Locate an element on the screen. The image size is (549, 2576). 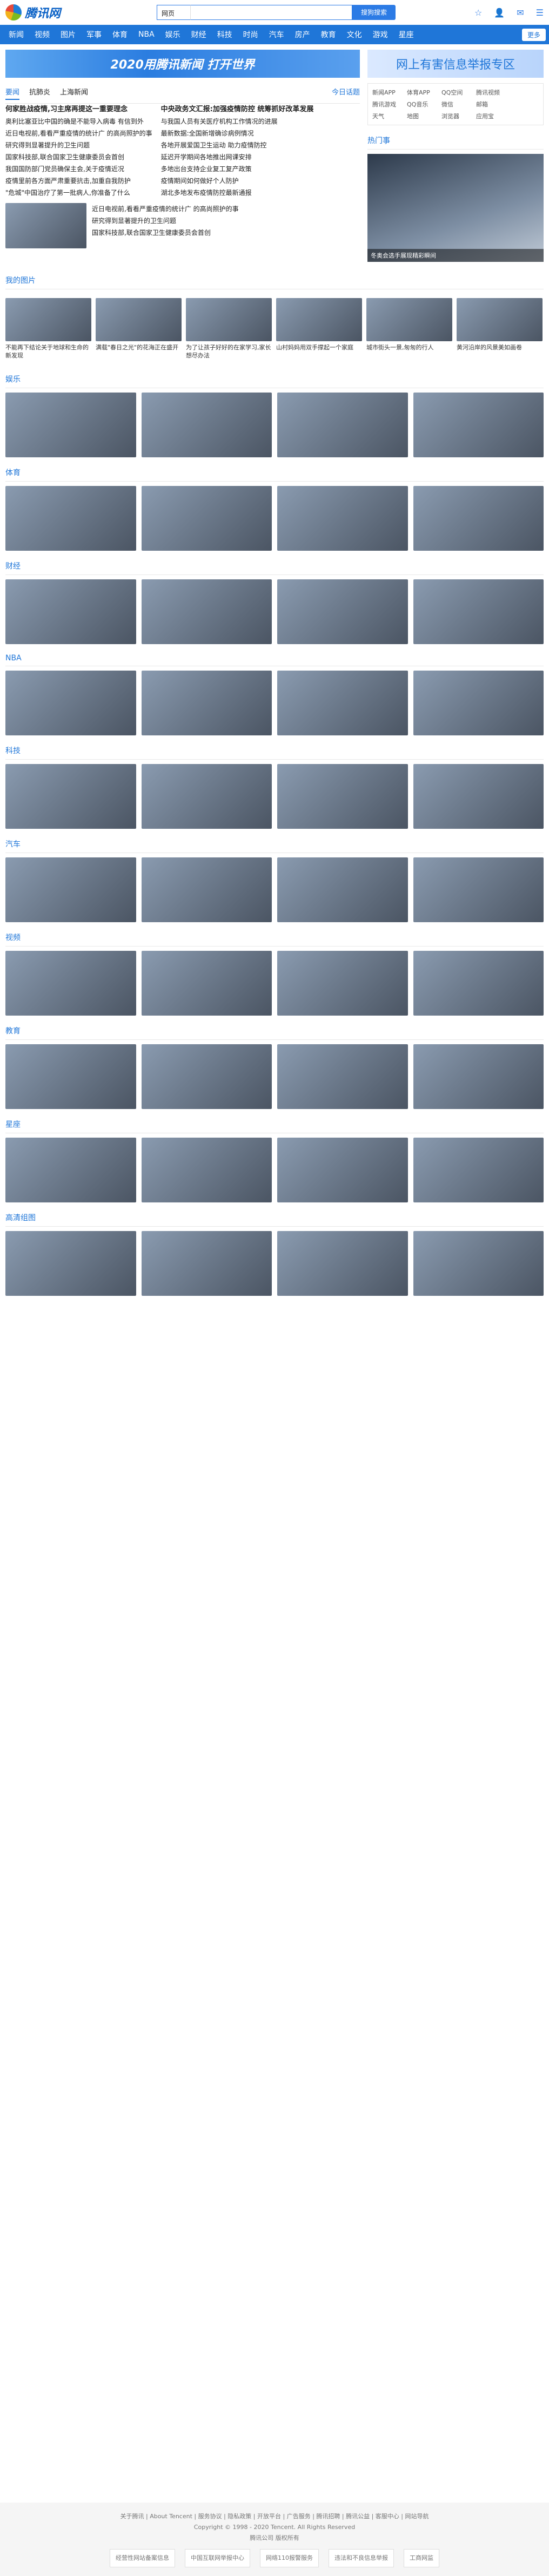
list-item: "危城"中国治疗了第一批病人,你准备了什么 is located at coordinates (78, 193).